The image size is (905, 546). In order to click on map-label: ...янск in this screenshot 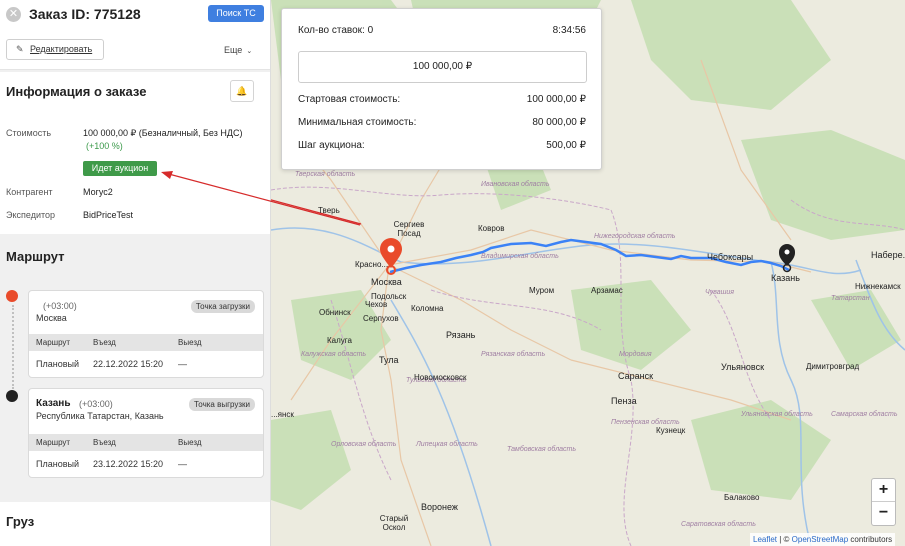, I will do `click(282, 414)`.